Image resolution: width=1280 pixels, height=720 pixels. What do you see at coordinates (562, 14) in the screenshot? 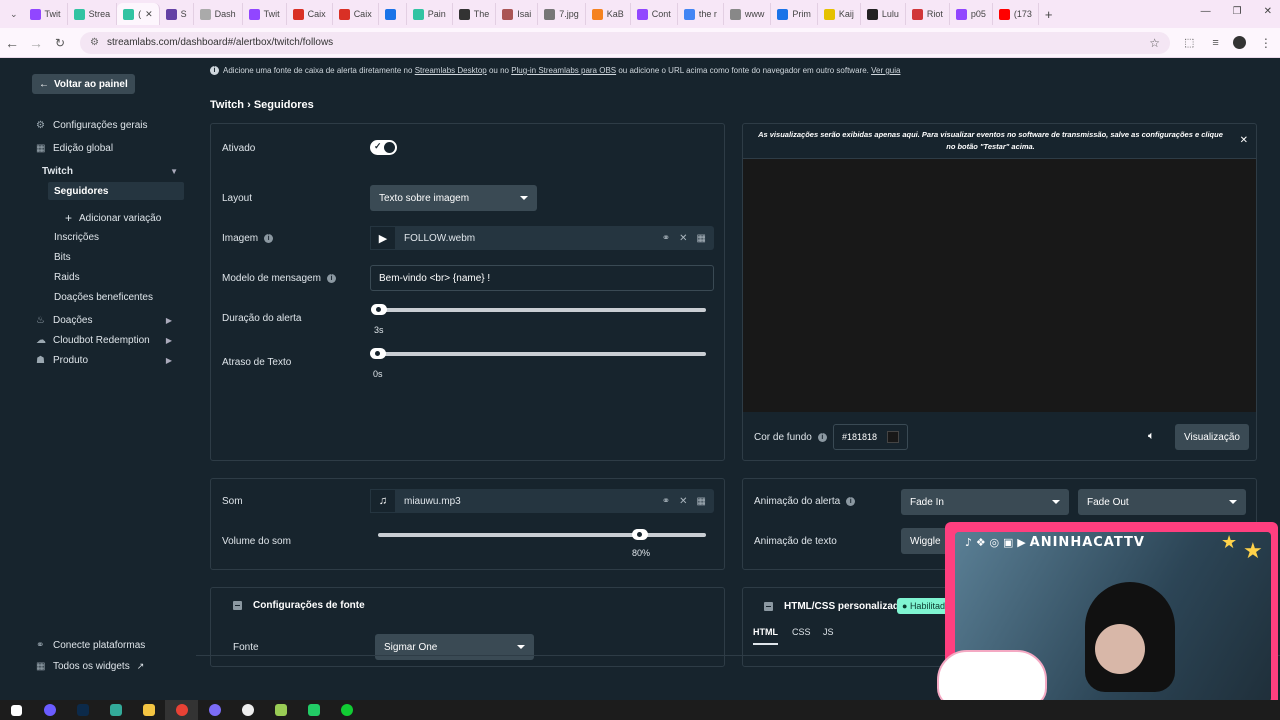
I see `browser-tab: 7.jpg` at bounding box center [562, 14].